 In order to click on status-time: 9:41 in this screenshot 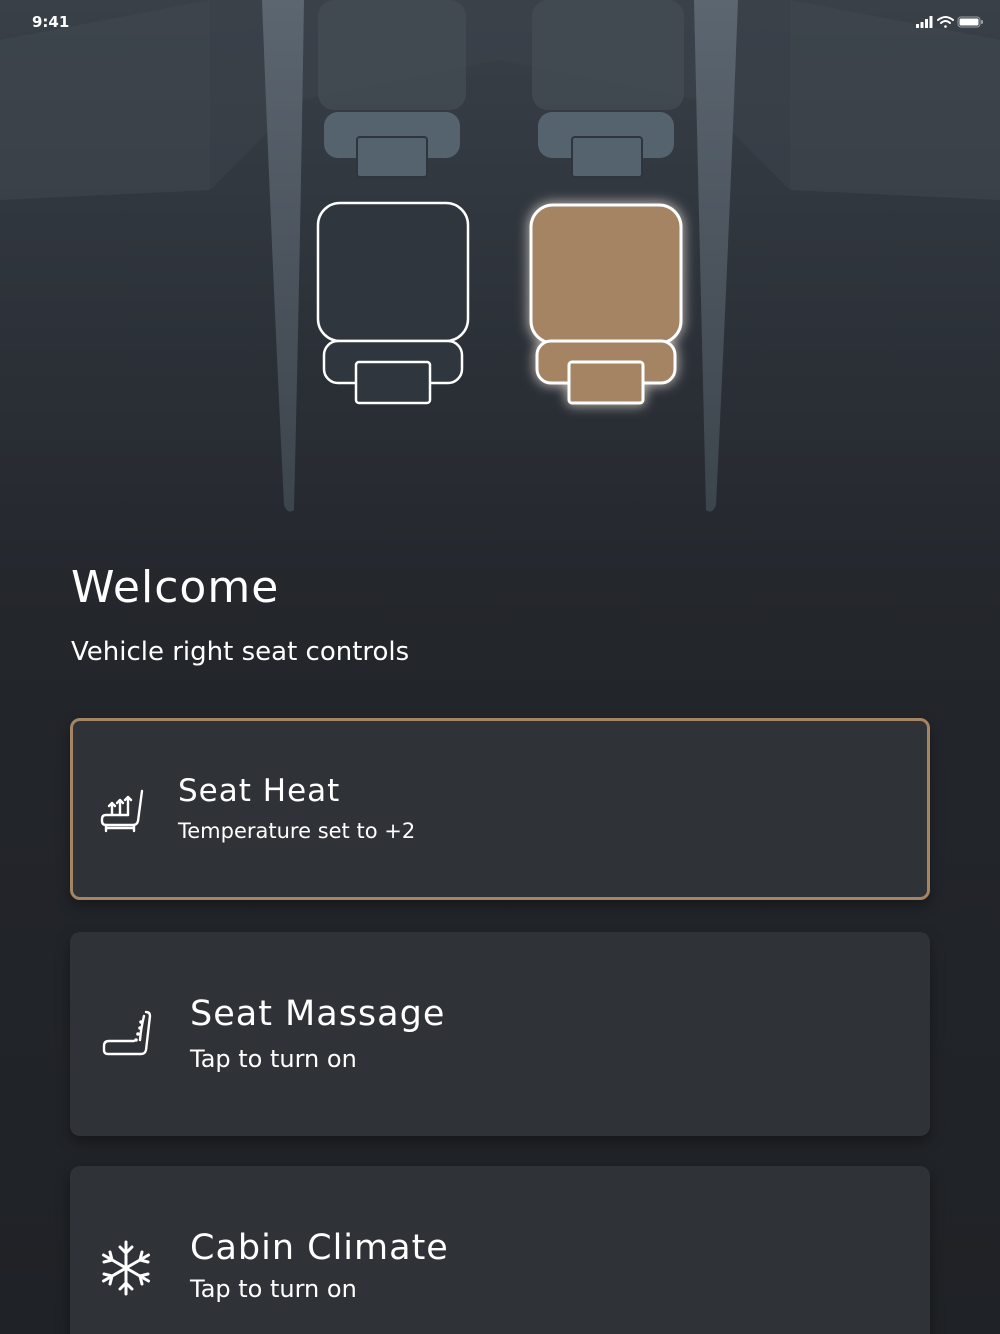, I will do `click(51, 22)`.